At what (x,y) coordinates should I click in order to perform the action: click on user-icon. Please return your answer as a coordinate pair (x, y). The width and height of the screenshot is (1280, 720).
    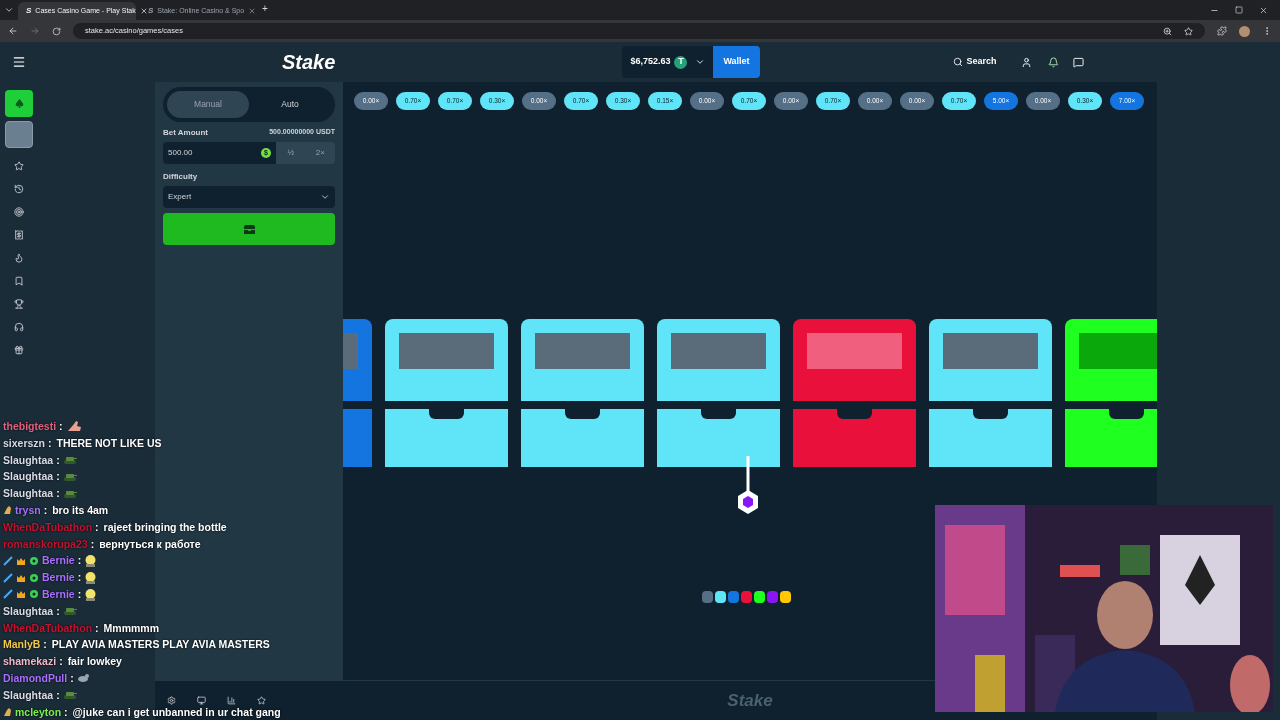
    Looking at the image, I should click on (1026, 62).